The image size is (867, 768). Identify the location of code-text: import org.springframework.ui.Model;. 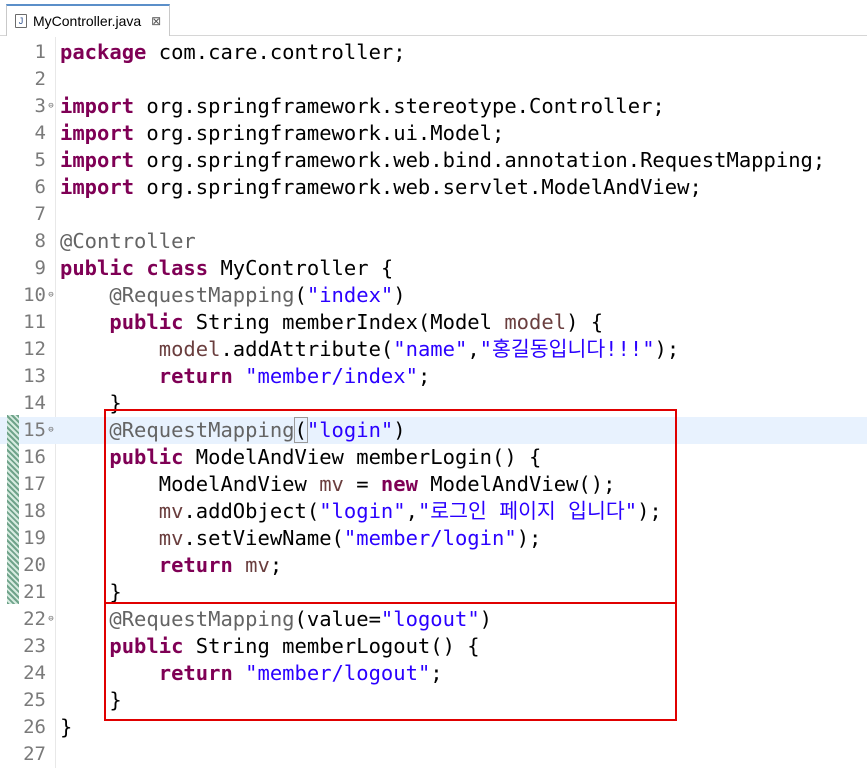
(282, 133).